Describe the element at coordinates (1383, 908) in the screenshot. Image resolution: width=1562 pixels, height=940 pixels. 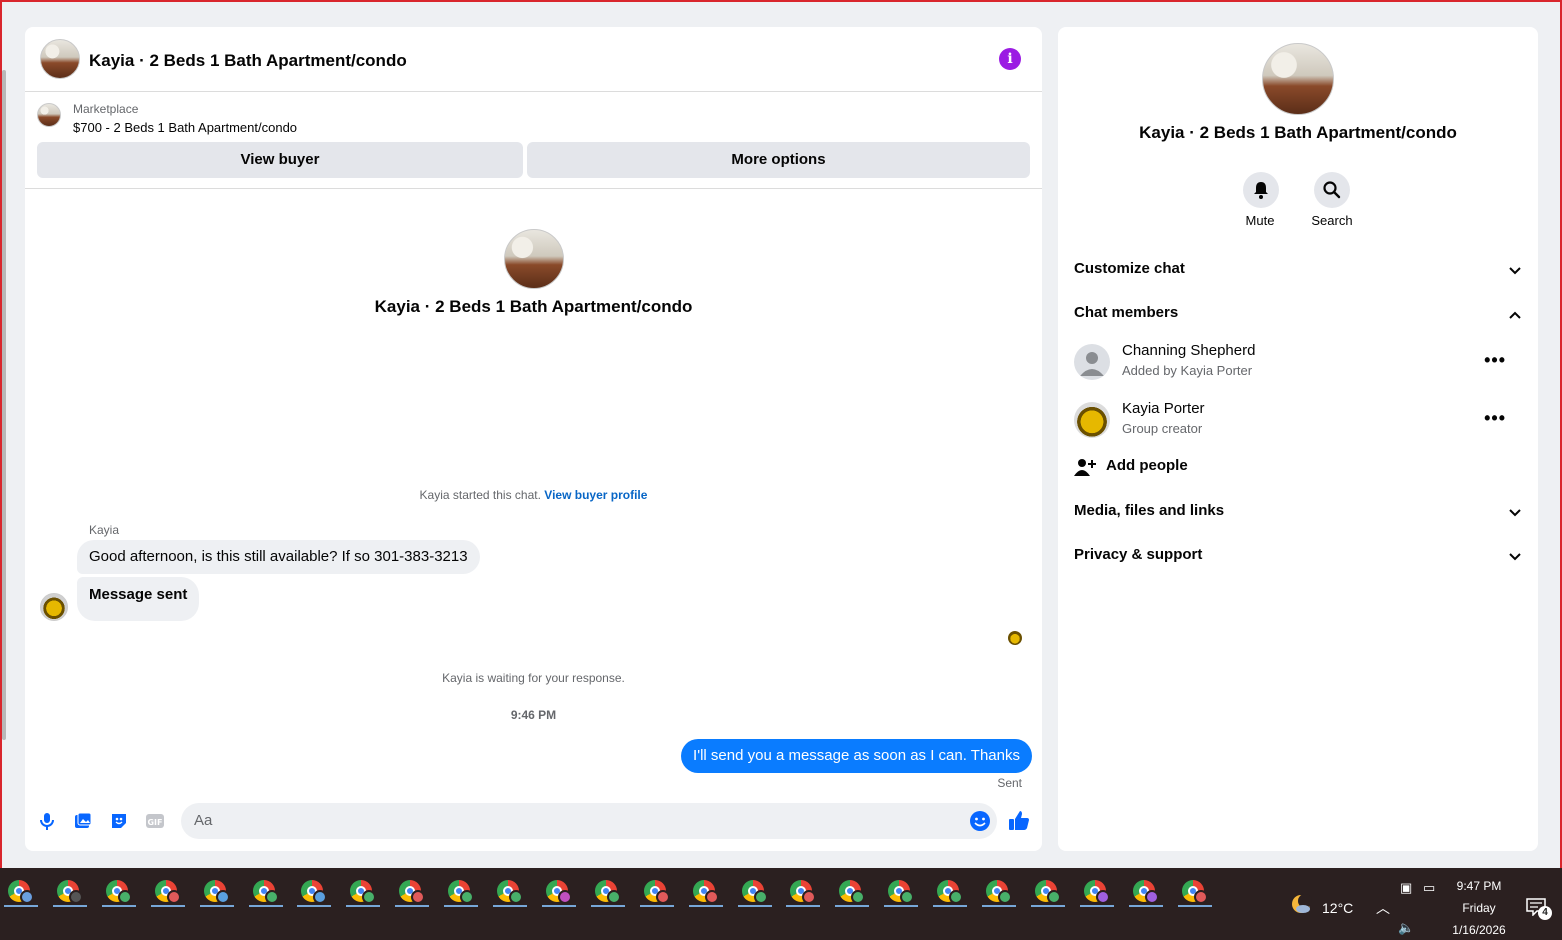
I see `chevron-up-icon: ︿` at that location.